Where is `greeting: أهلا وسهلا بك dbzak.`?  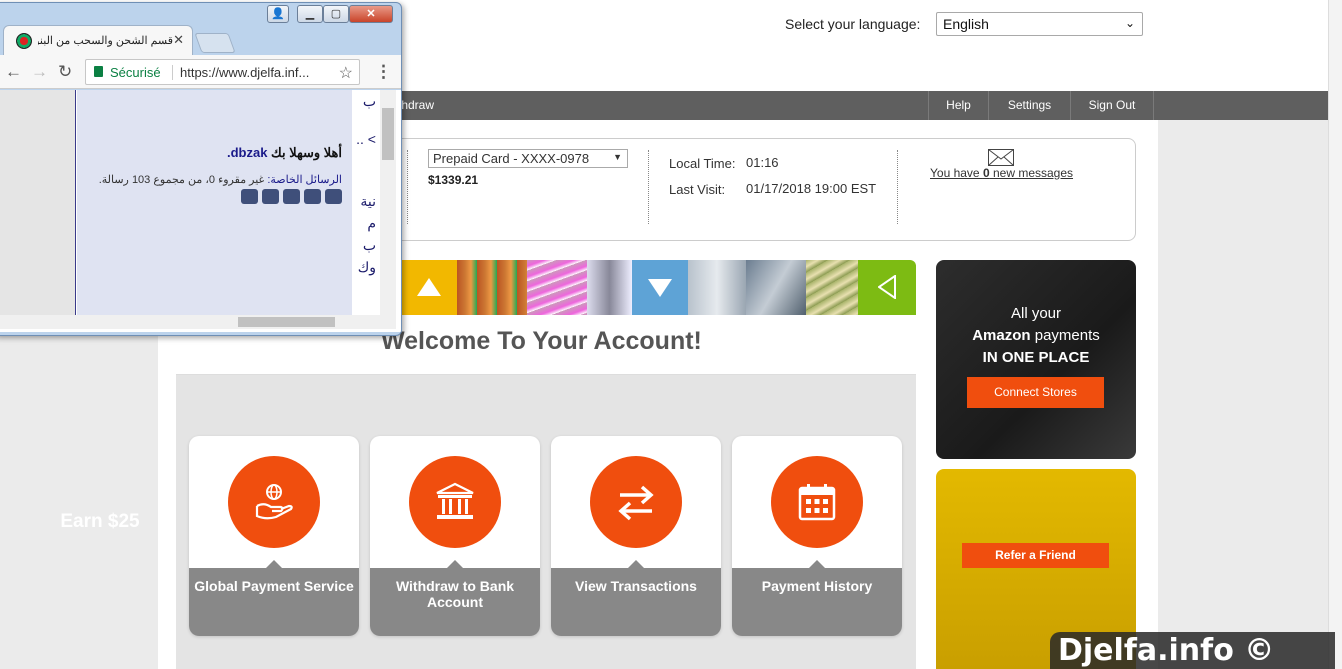 greeting: أهلا وسهلا بك dbzak. is located at coordinates (284, 153).